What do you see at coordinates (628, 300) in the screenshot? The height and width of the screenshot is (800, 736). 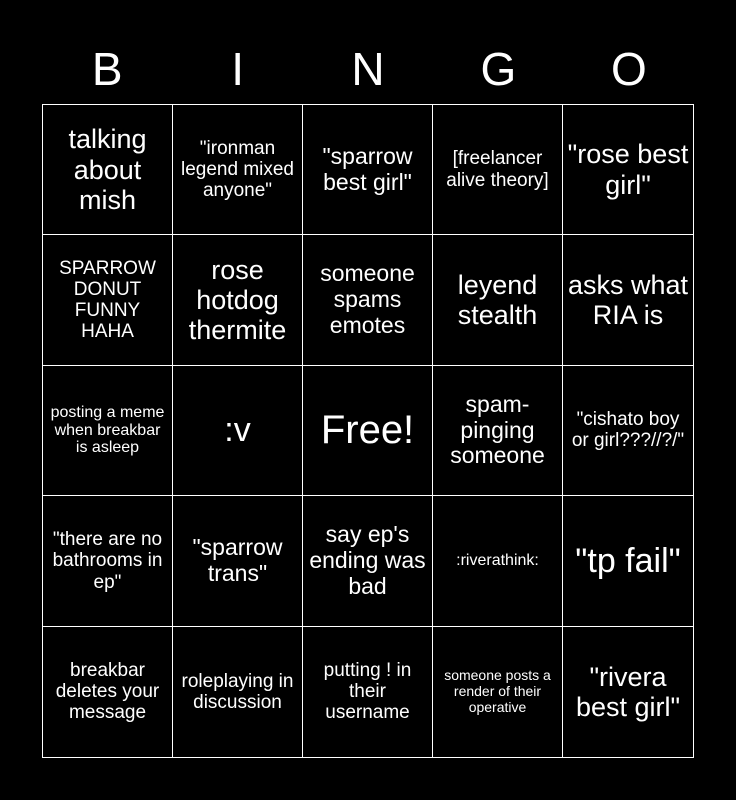 I see `bingo-cell: asks what RIA is` at bounding box center [628, 300].